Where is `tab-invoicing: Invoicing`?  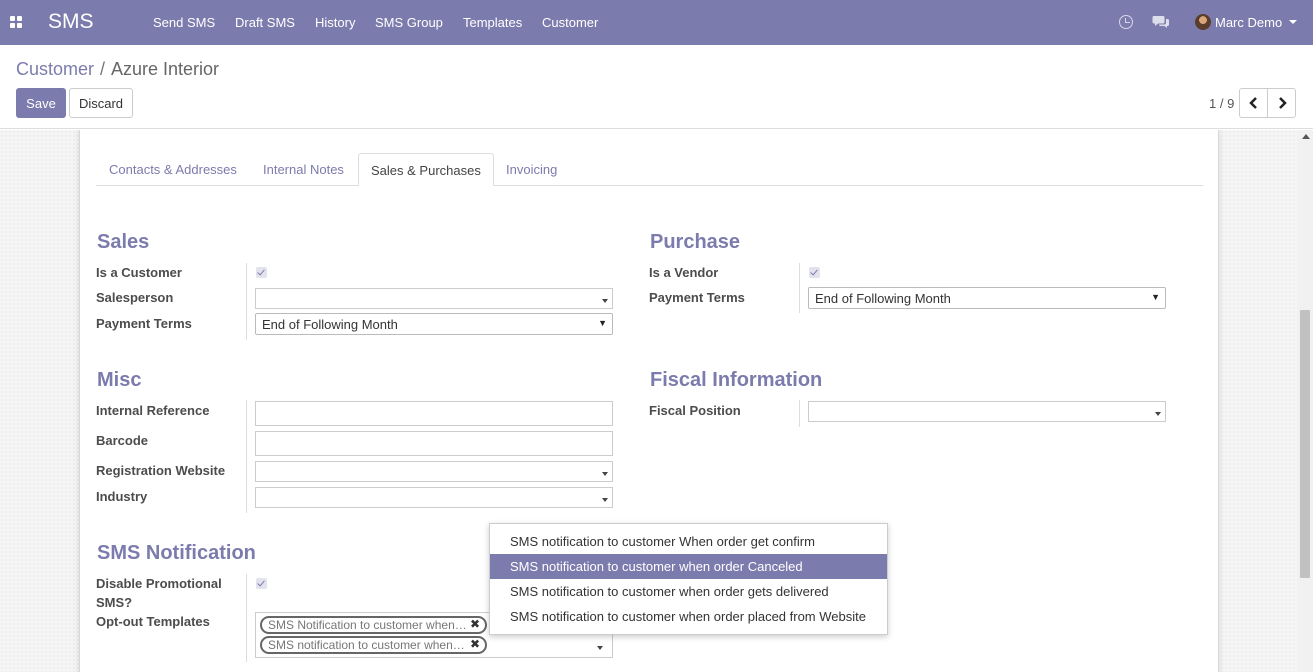 tab-invoicing: Invoicing is located at coordinates (531, 169).